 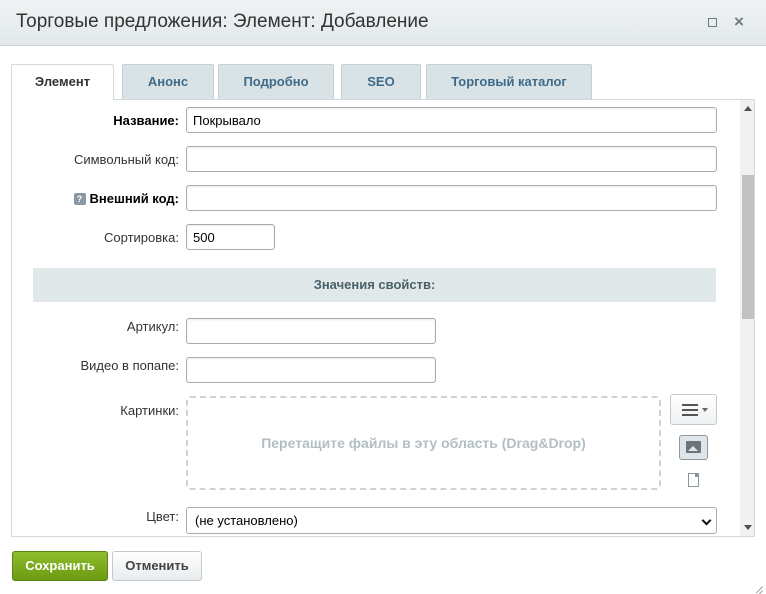 I want to click on sort-label: Сортировка:, so click(x=141, y=237).